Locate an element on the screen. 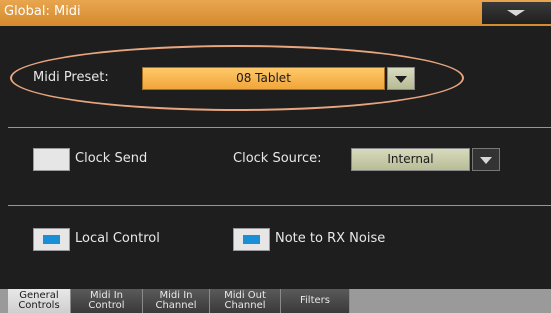 Image resolution: width=551 pixels, height=313 pixels. tab-midi-out-channel: Midi Out Channel is located at coordinates (245, 301).